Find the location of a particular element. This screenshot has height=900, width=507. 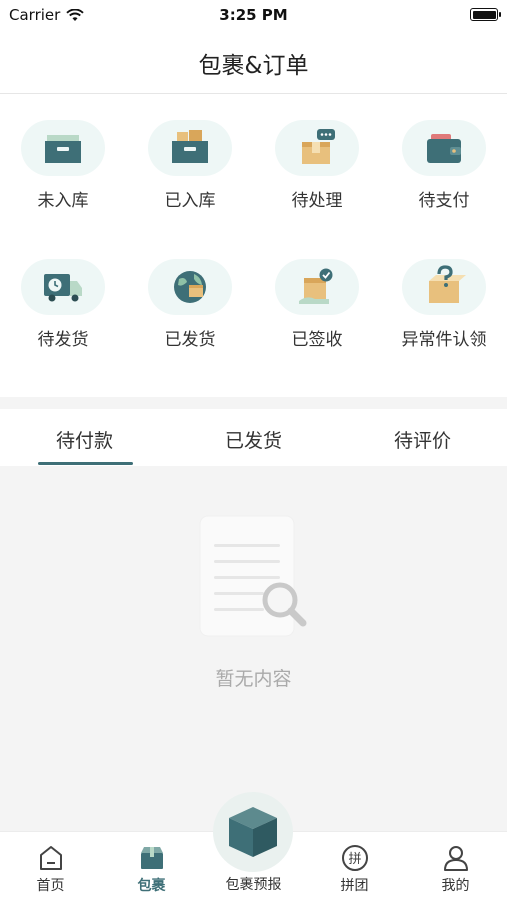

active-tab-indicator is located at coordinates (85, 463).